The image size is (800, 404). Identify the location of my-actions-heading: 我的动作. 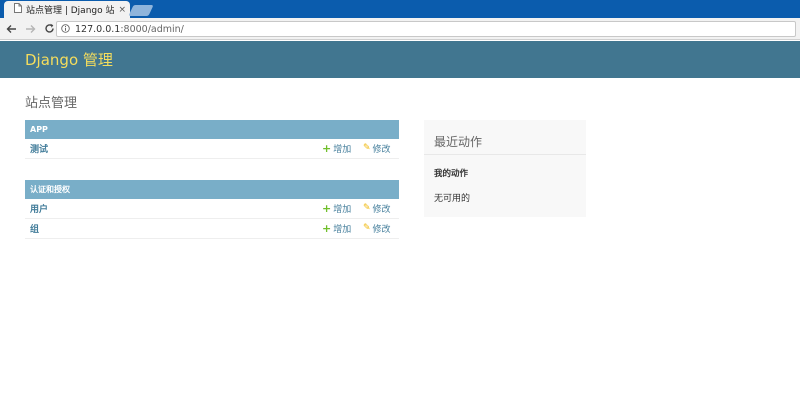
(451, 174).